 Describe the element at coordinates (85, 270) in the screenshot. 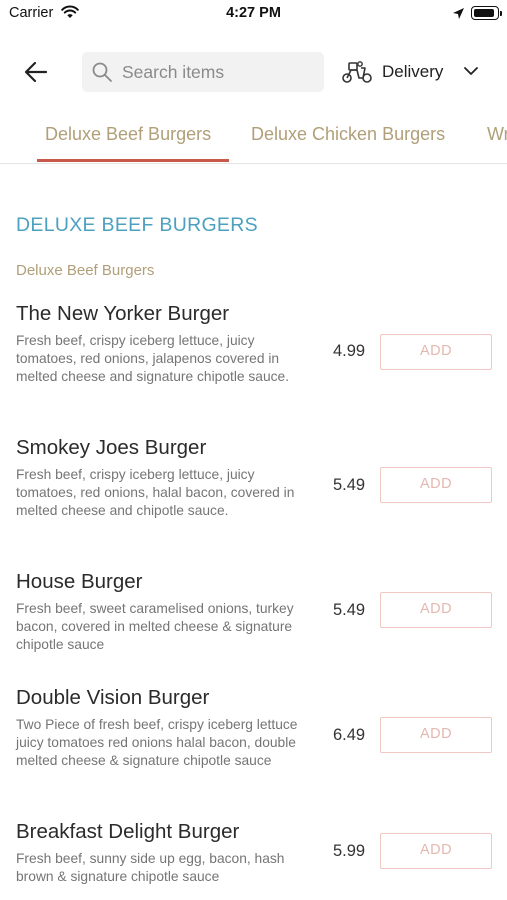

I see `section-subtitle: Deluxe Beef Burgers` at that location.